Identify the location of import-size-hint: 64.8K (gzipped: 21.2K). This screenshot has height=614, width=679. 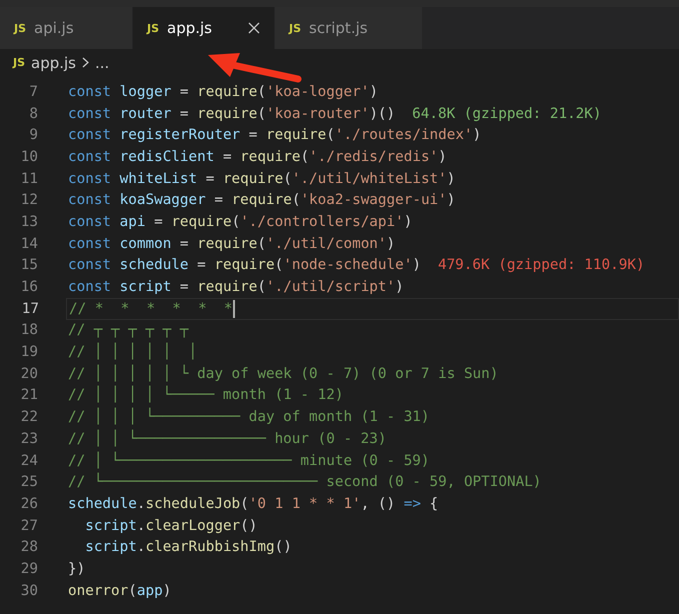
(507, 114).